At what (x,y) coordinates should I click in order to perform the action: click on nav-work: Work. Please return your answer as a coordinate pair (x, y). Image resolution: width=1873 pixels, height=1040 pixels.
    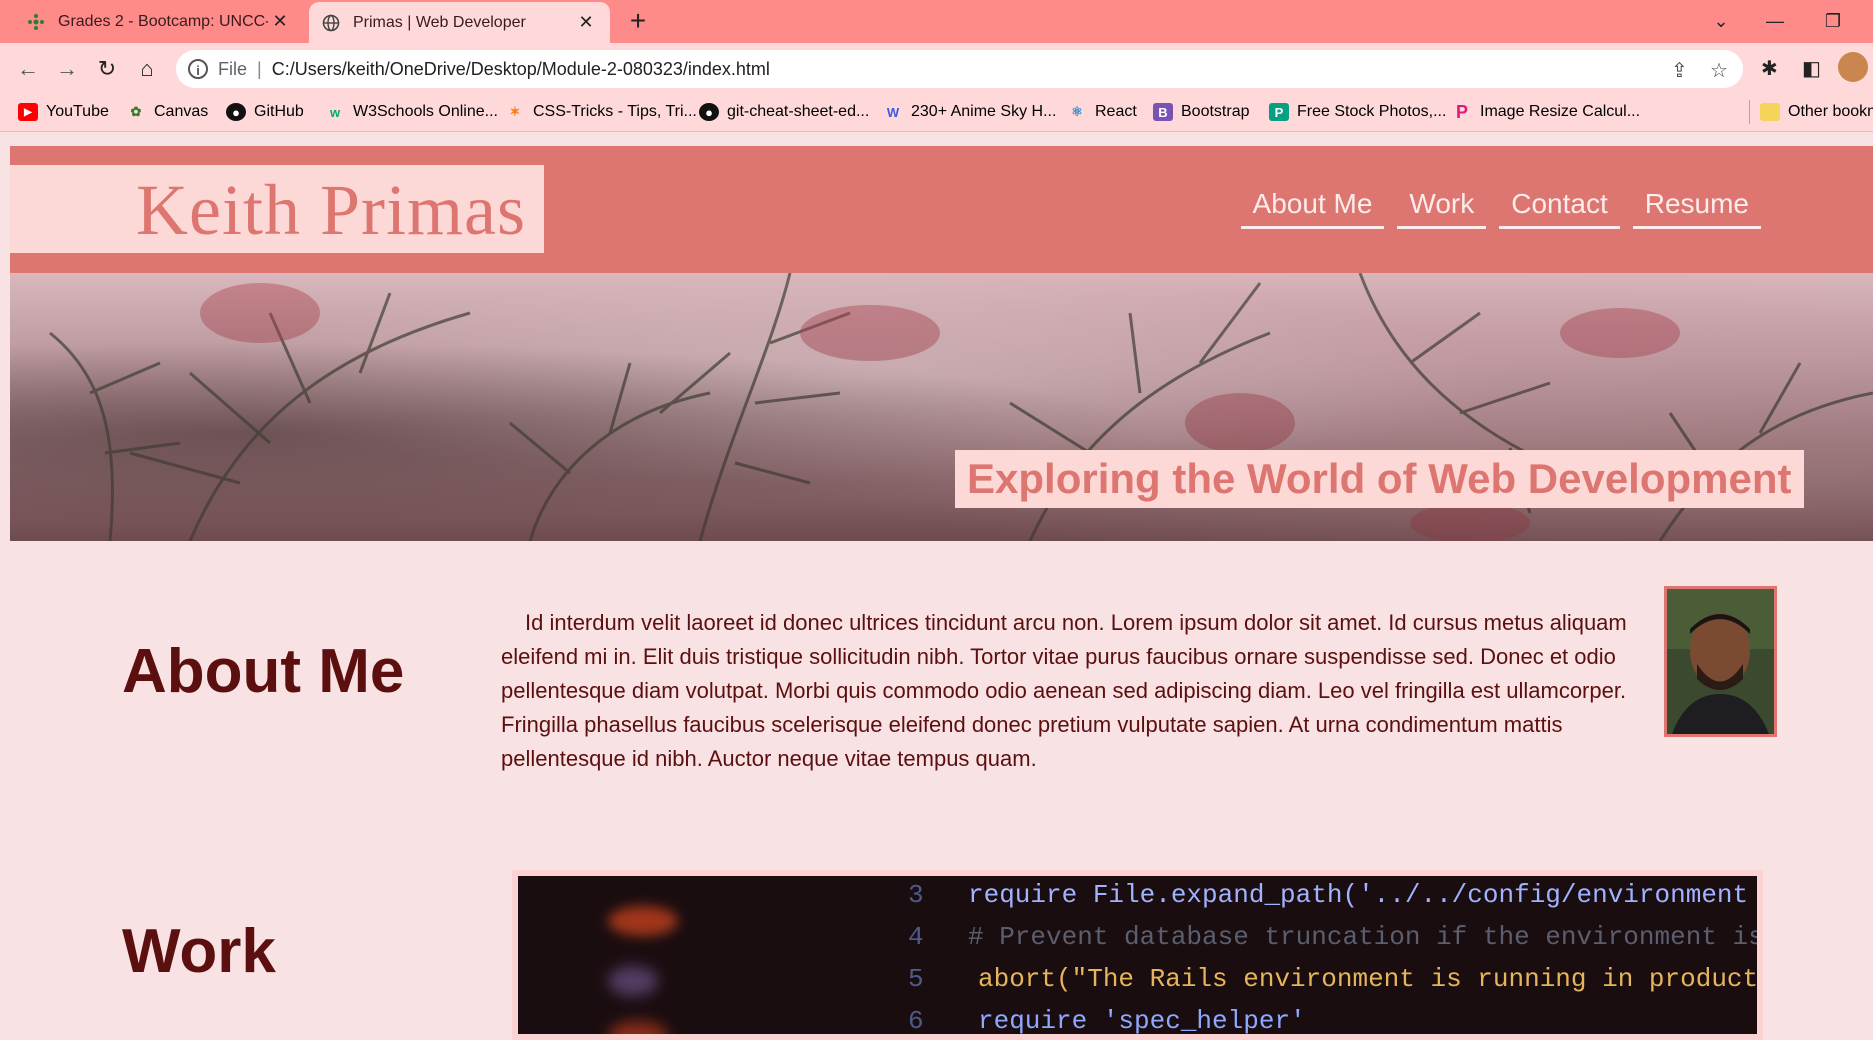
    Looking at the image, I should click on (1442, 208).